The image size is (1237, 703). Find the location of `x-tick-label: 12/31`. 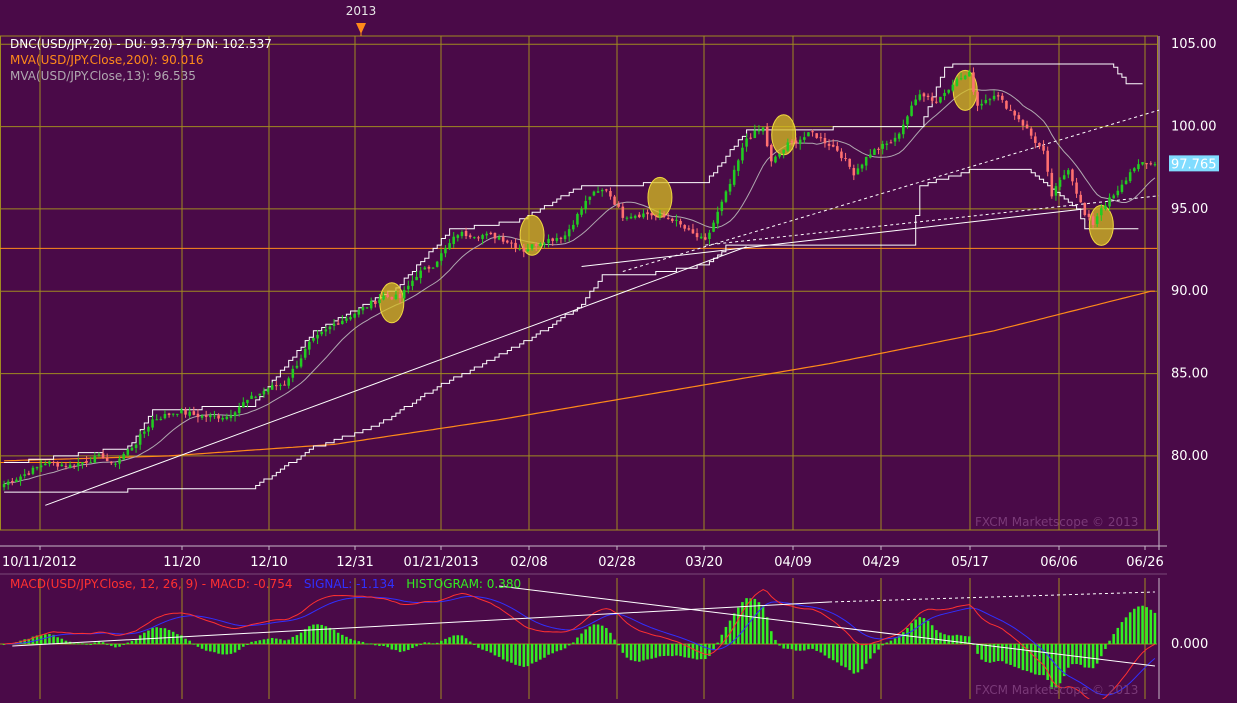

x-tick-label: 12/31 is located at coordinates (354, 562).